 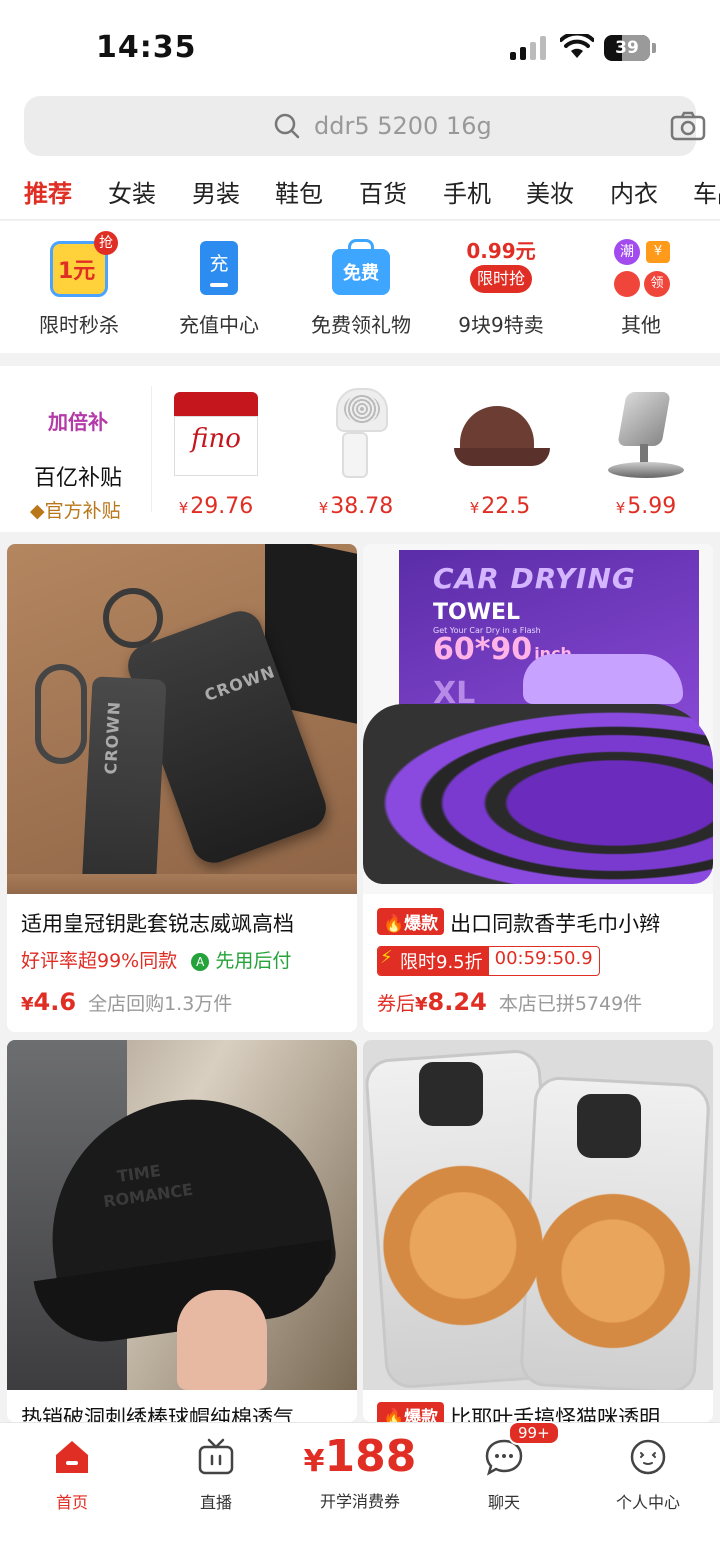 I want to click on shortcut-label: 免费领礼物, so click(x=361, y=325).